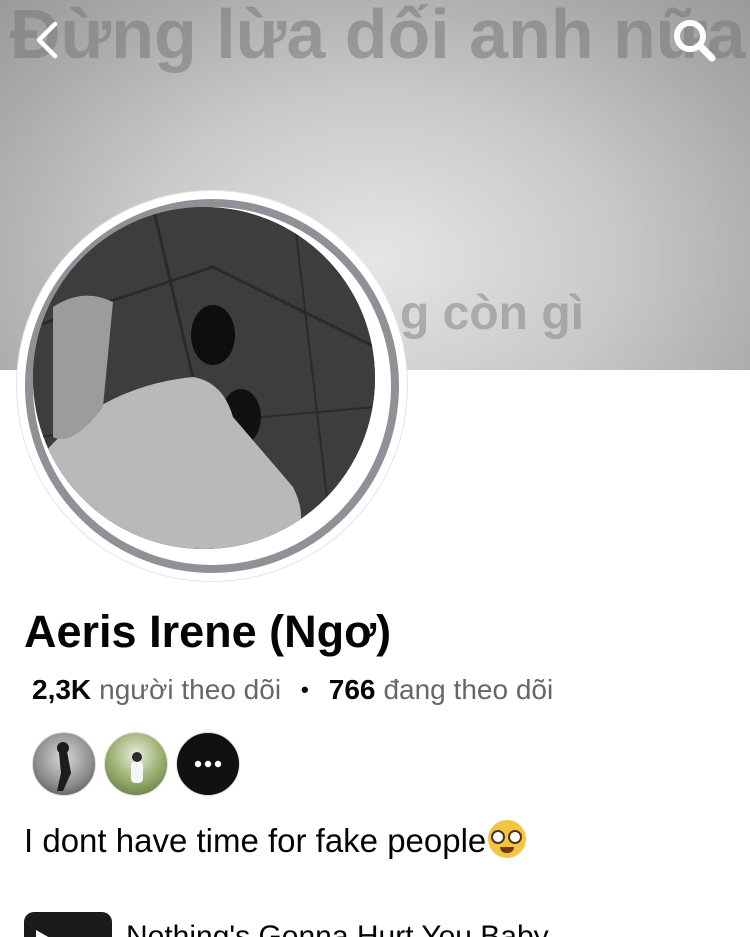 The width and height of the screenshot is (750, 937). I want to click on profile-name: Aeris Irene (Ngơ), so click(208, 631).